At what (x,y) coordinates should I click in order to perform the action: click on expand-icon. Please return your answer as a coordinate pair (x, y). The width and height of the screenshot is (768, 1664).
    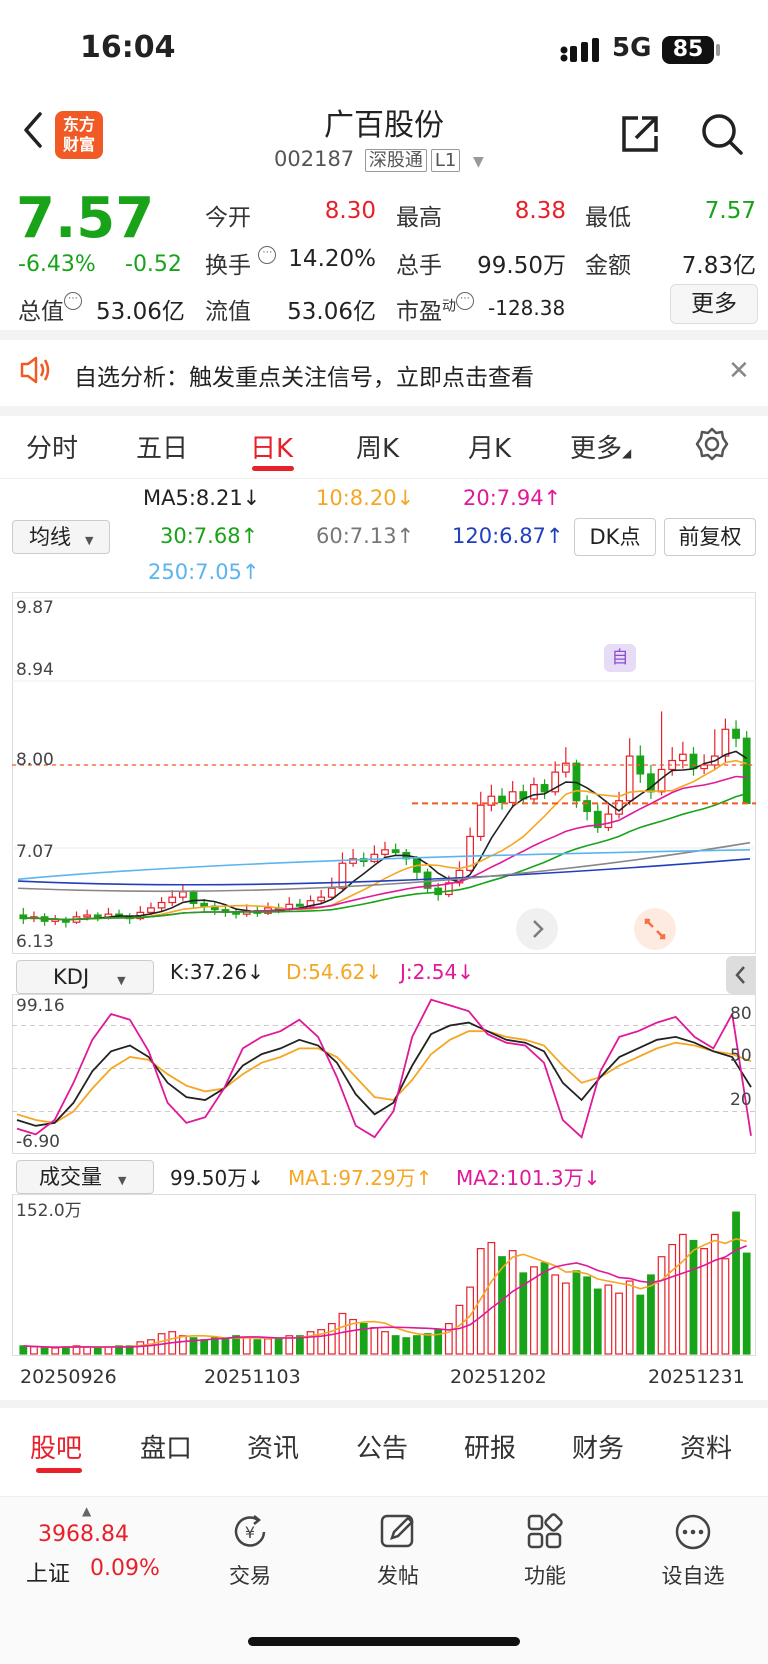
    Looking at the image, I should click on (655, 929).